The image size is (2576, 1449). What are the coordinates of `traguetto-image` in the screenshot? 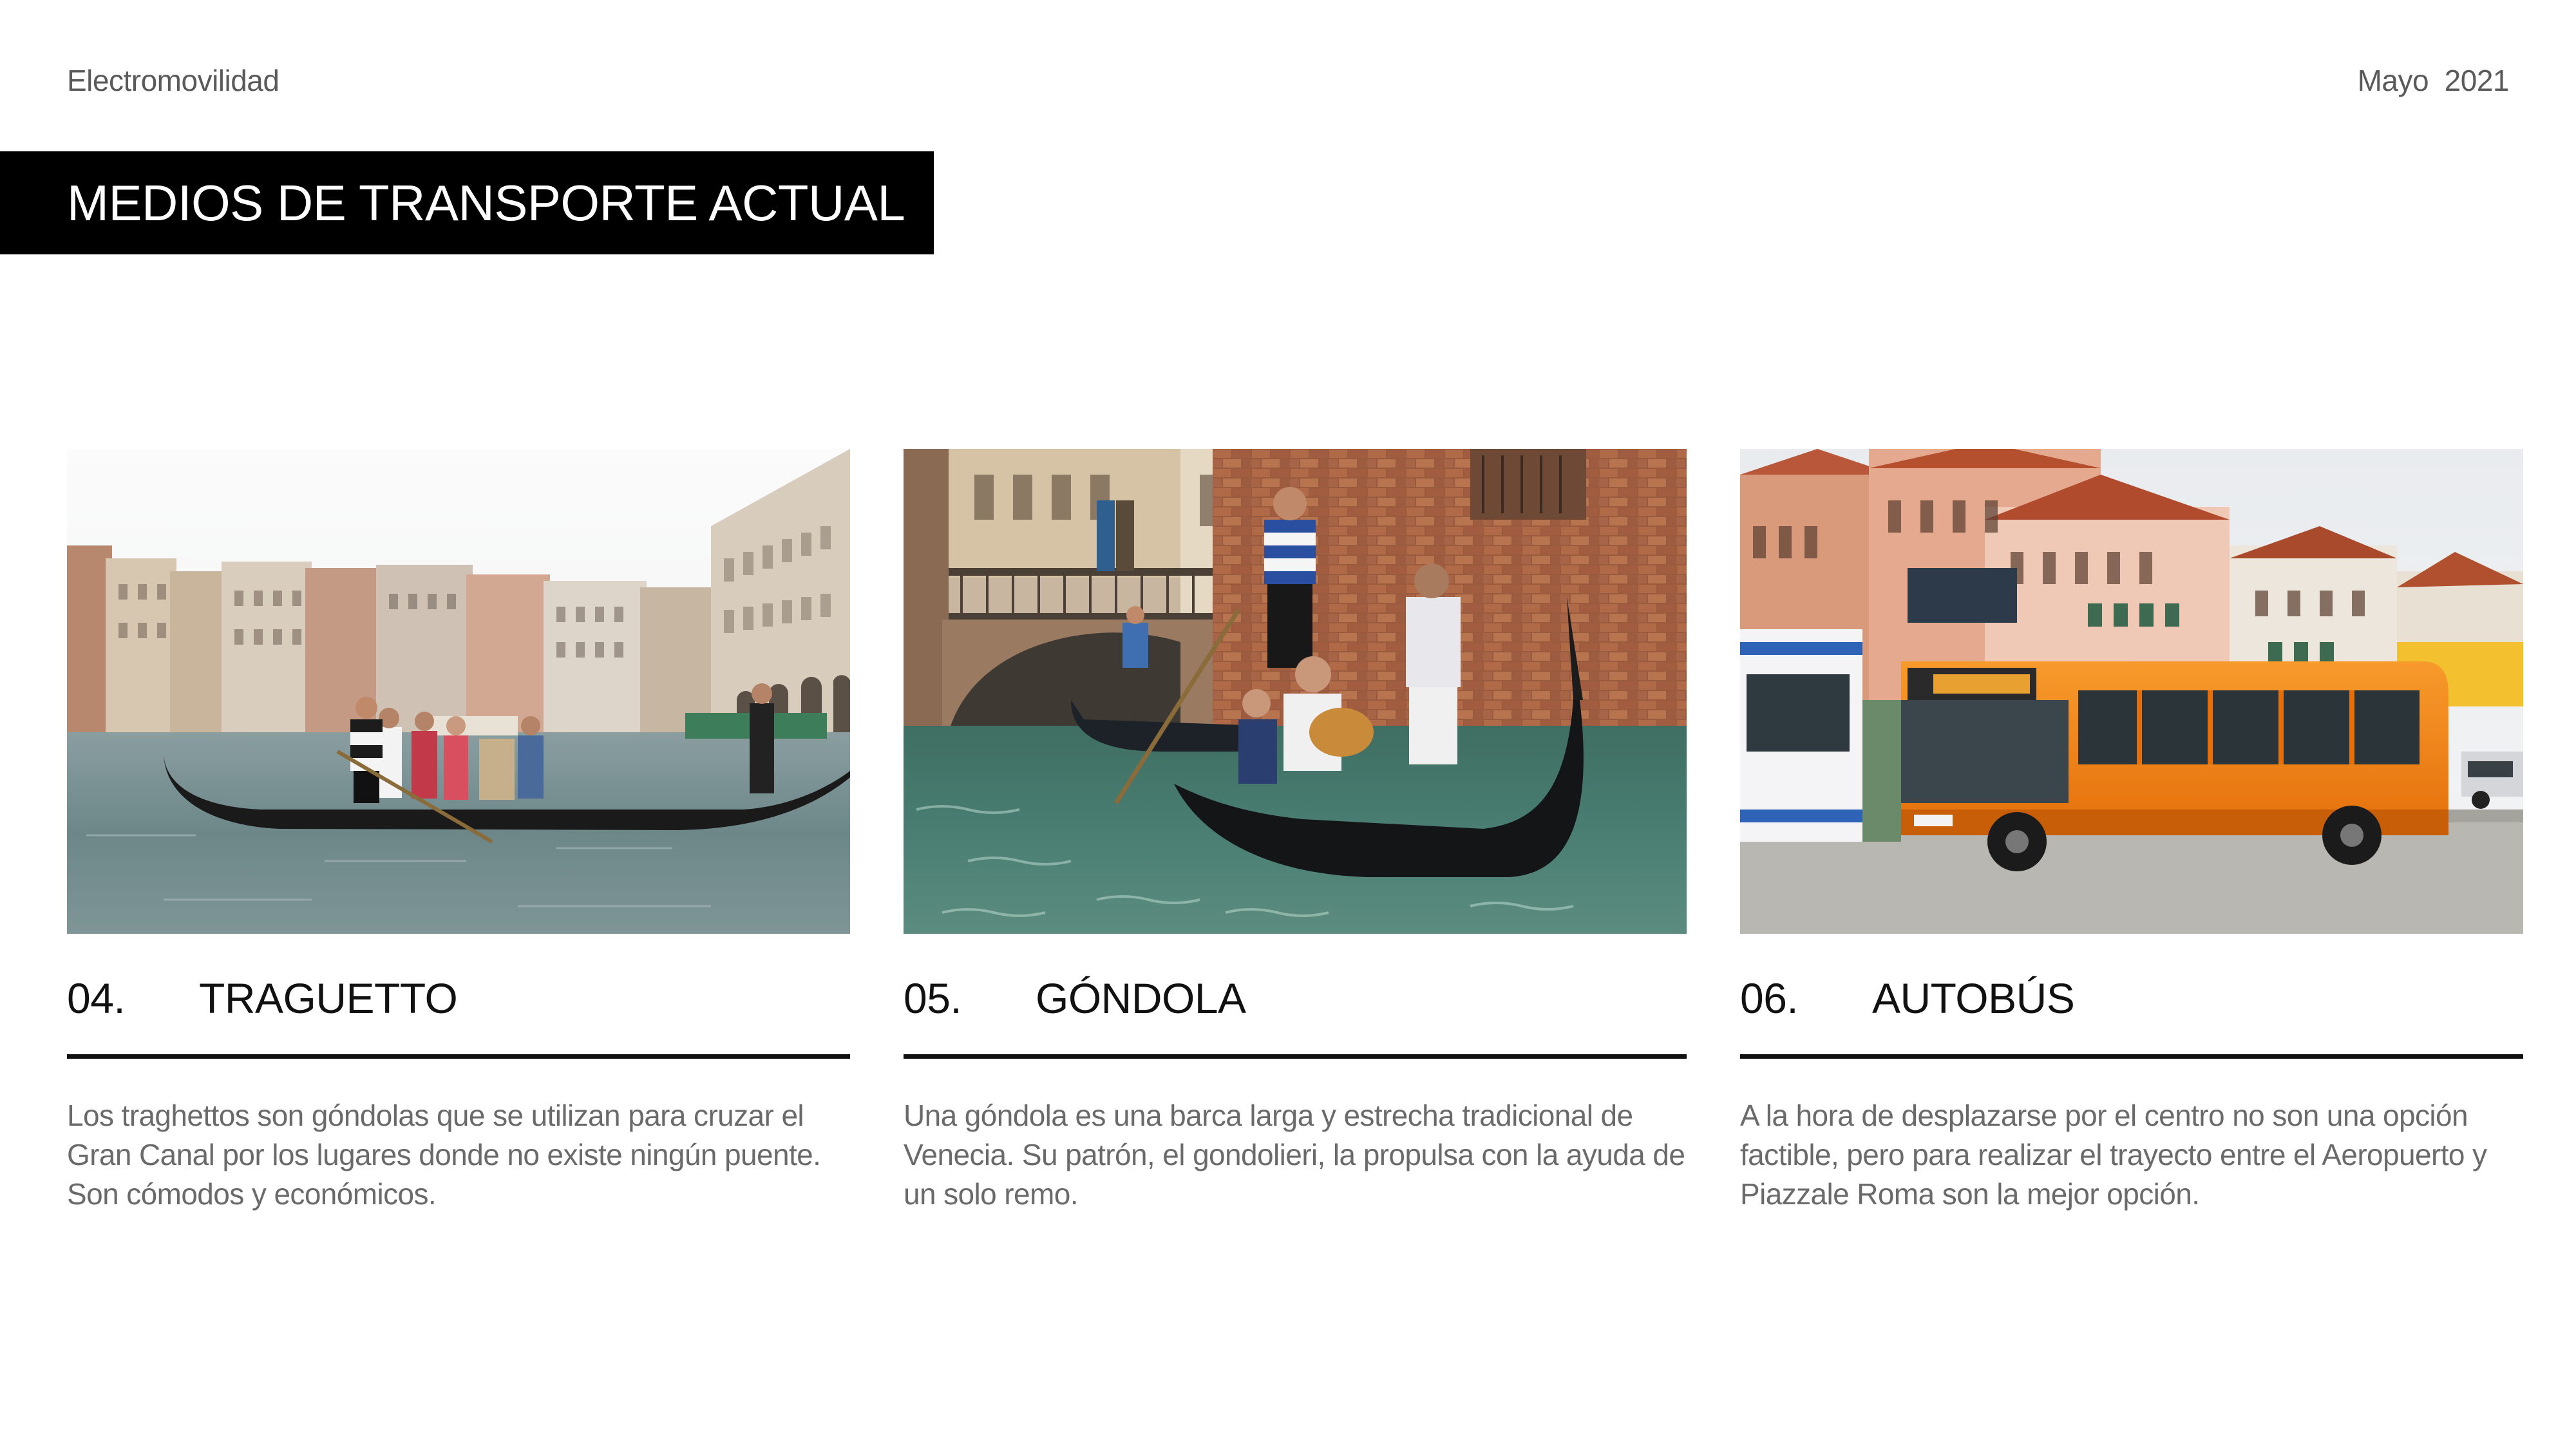 It's located at (459, 691).